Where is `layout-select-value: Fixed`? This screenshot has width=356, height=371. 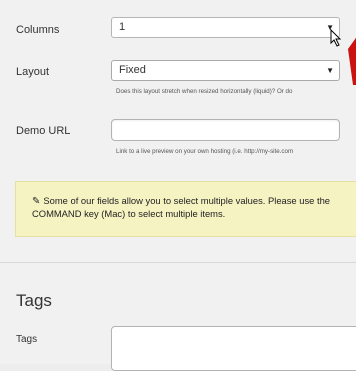 layout-select-value: Fixed is located at coordinates (132, 70).